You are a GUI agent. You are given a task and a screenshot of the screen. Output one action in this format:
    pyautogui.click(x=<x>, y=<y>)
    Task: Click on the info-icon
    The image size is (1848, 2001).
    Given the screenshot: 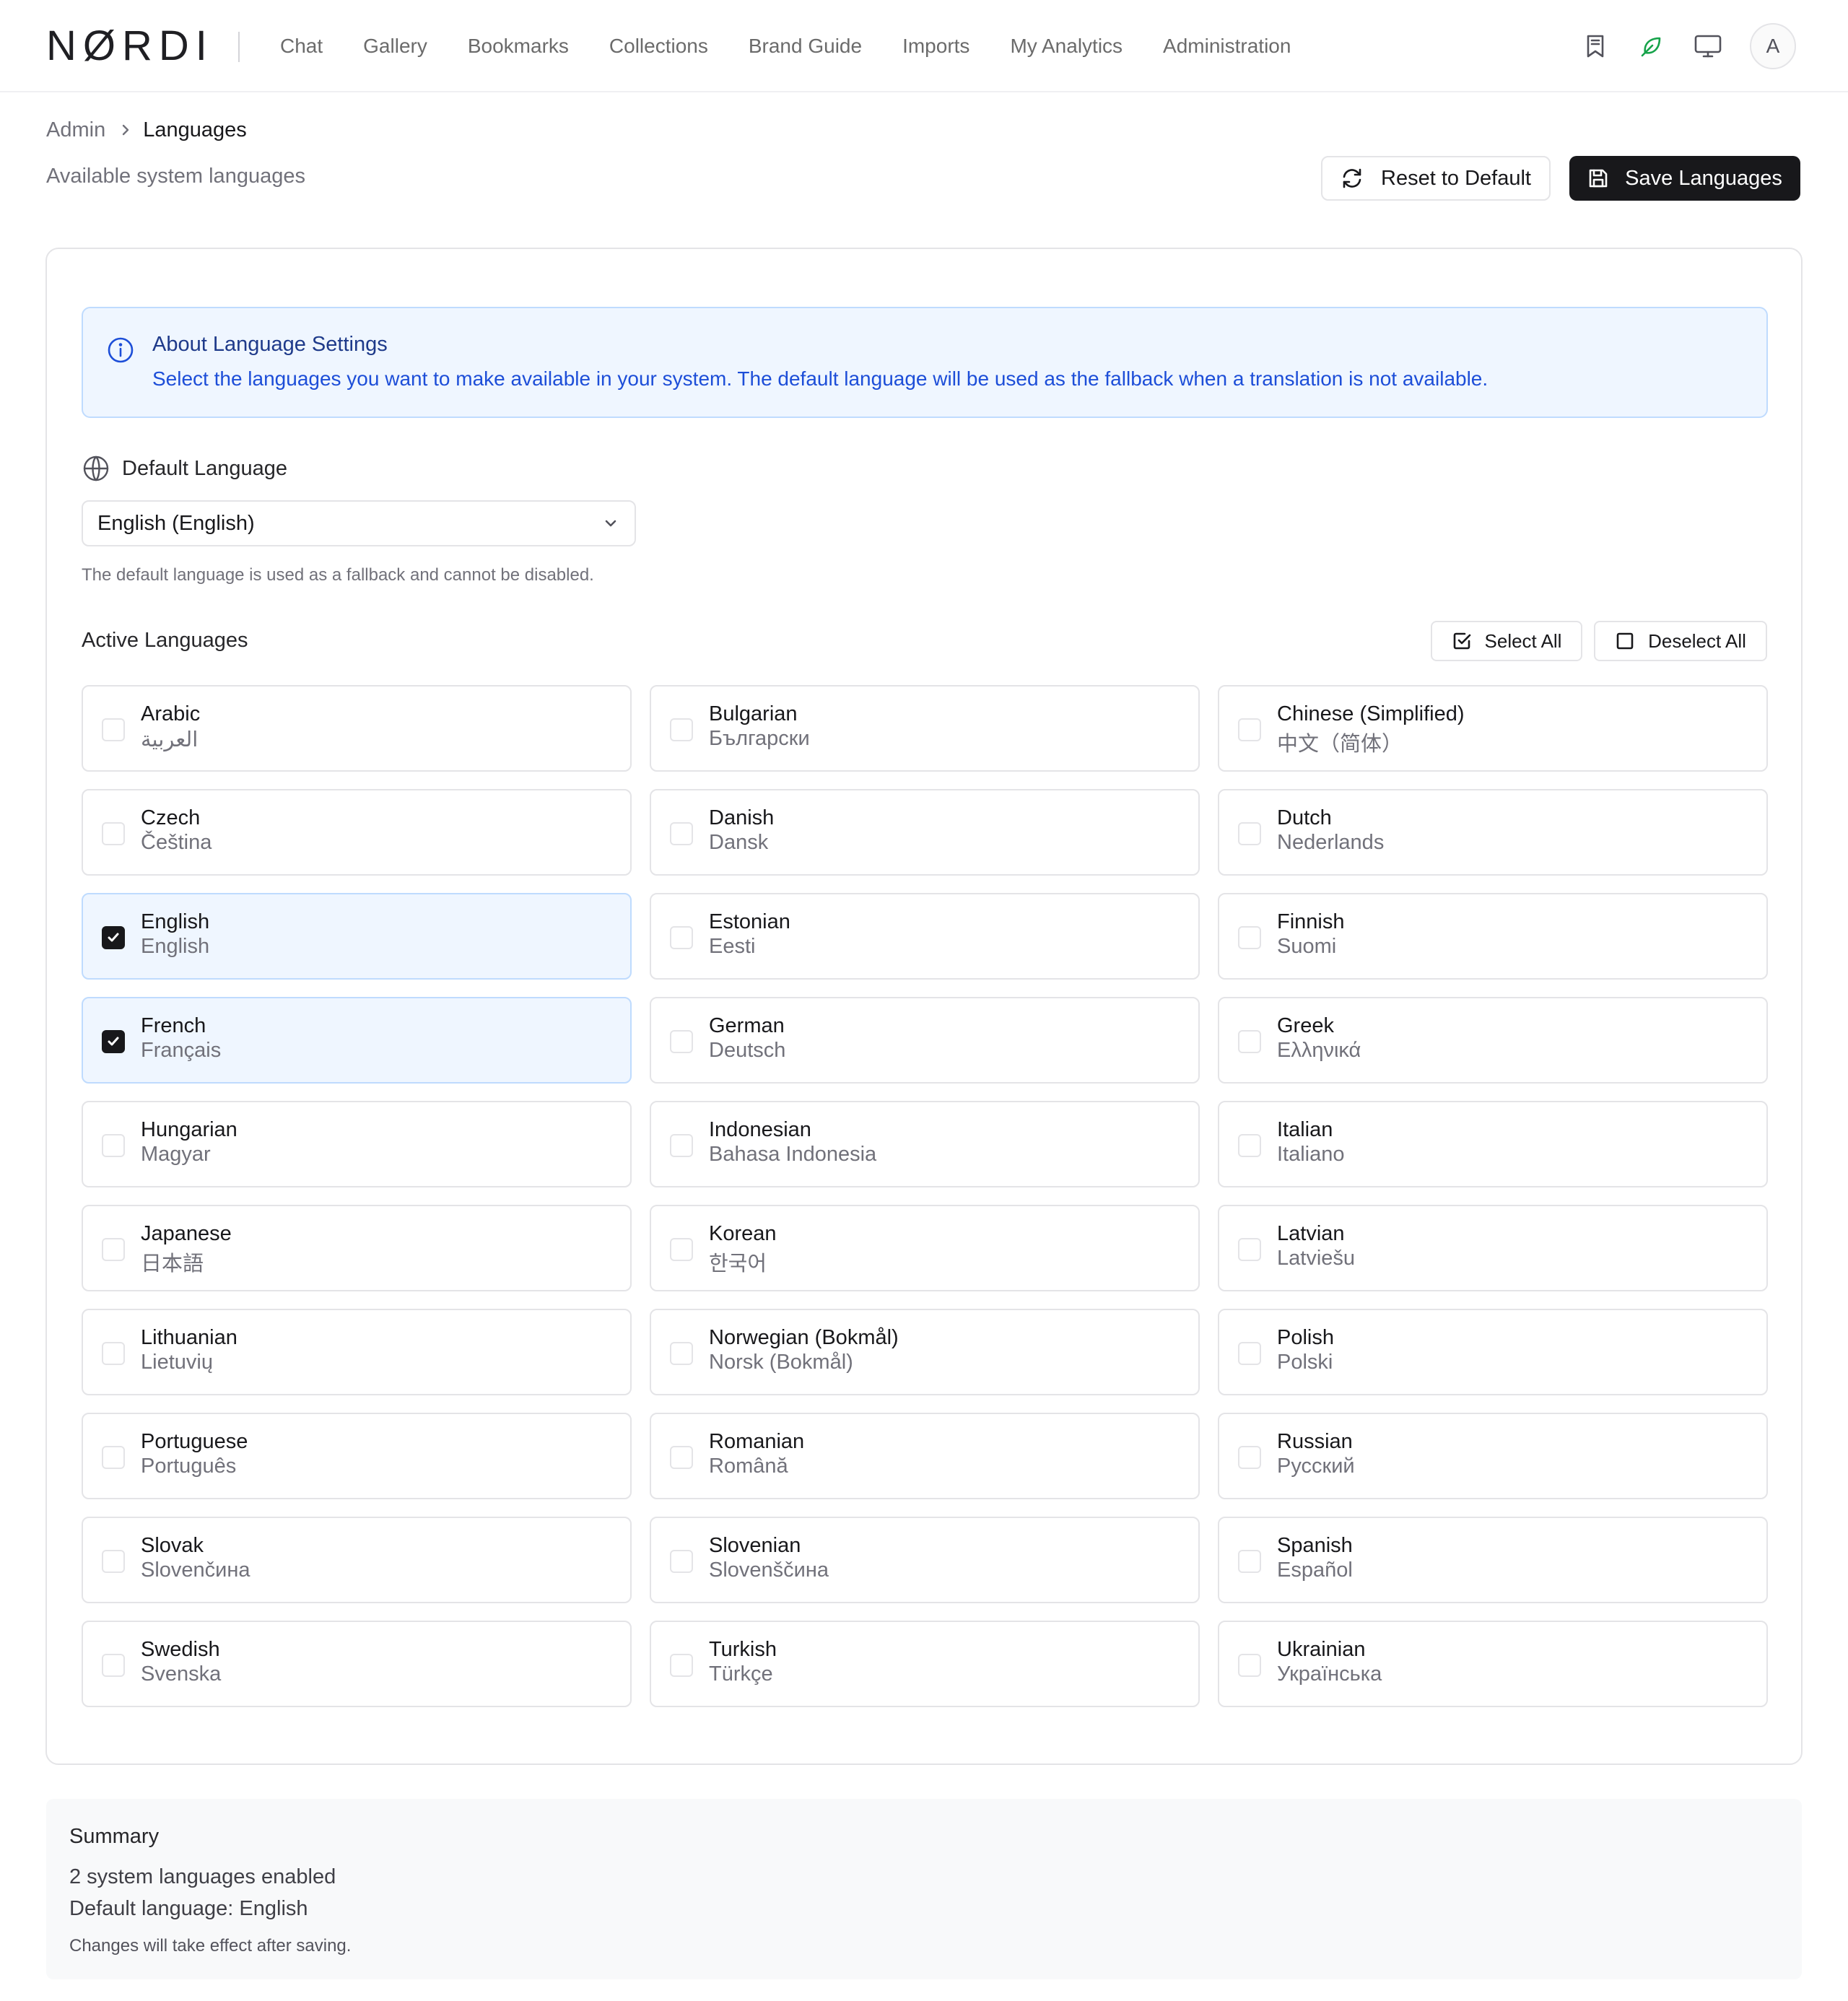 What is the action you would take?
    pyautogui.click(x=120, y=350)
    